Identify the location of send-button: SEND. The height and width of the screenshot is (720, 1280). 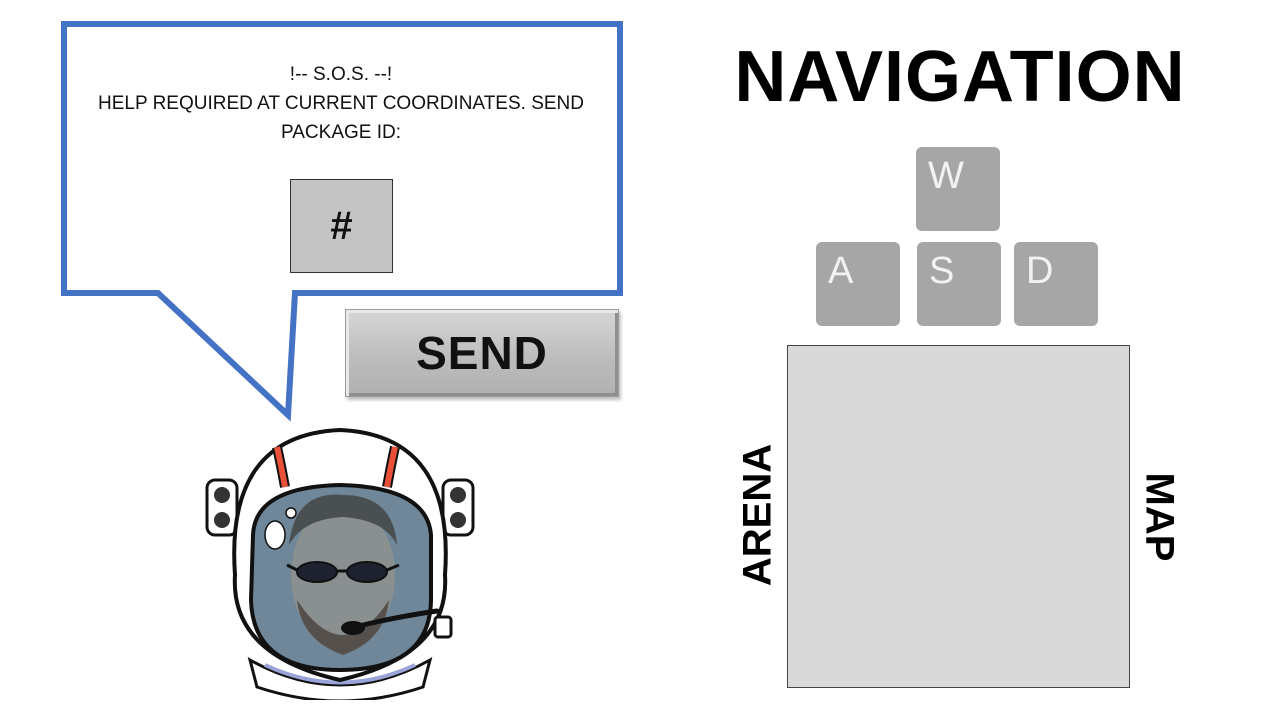
(482, 353).